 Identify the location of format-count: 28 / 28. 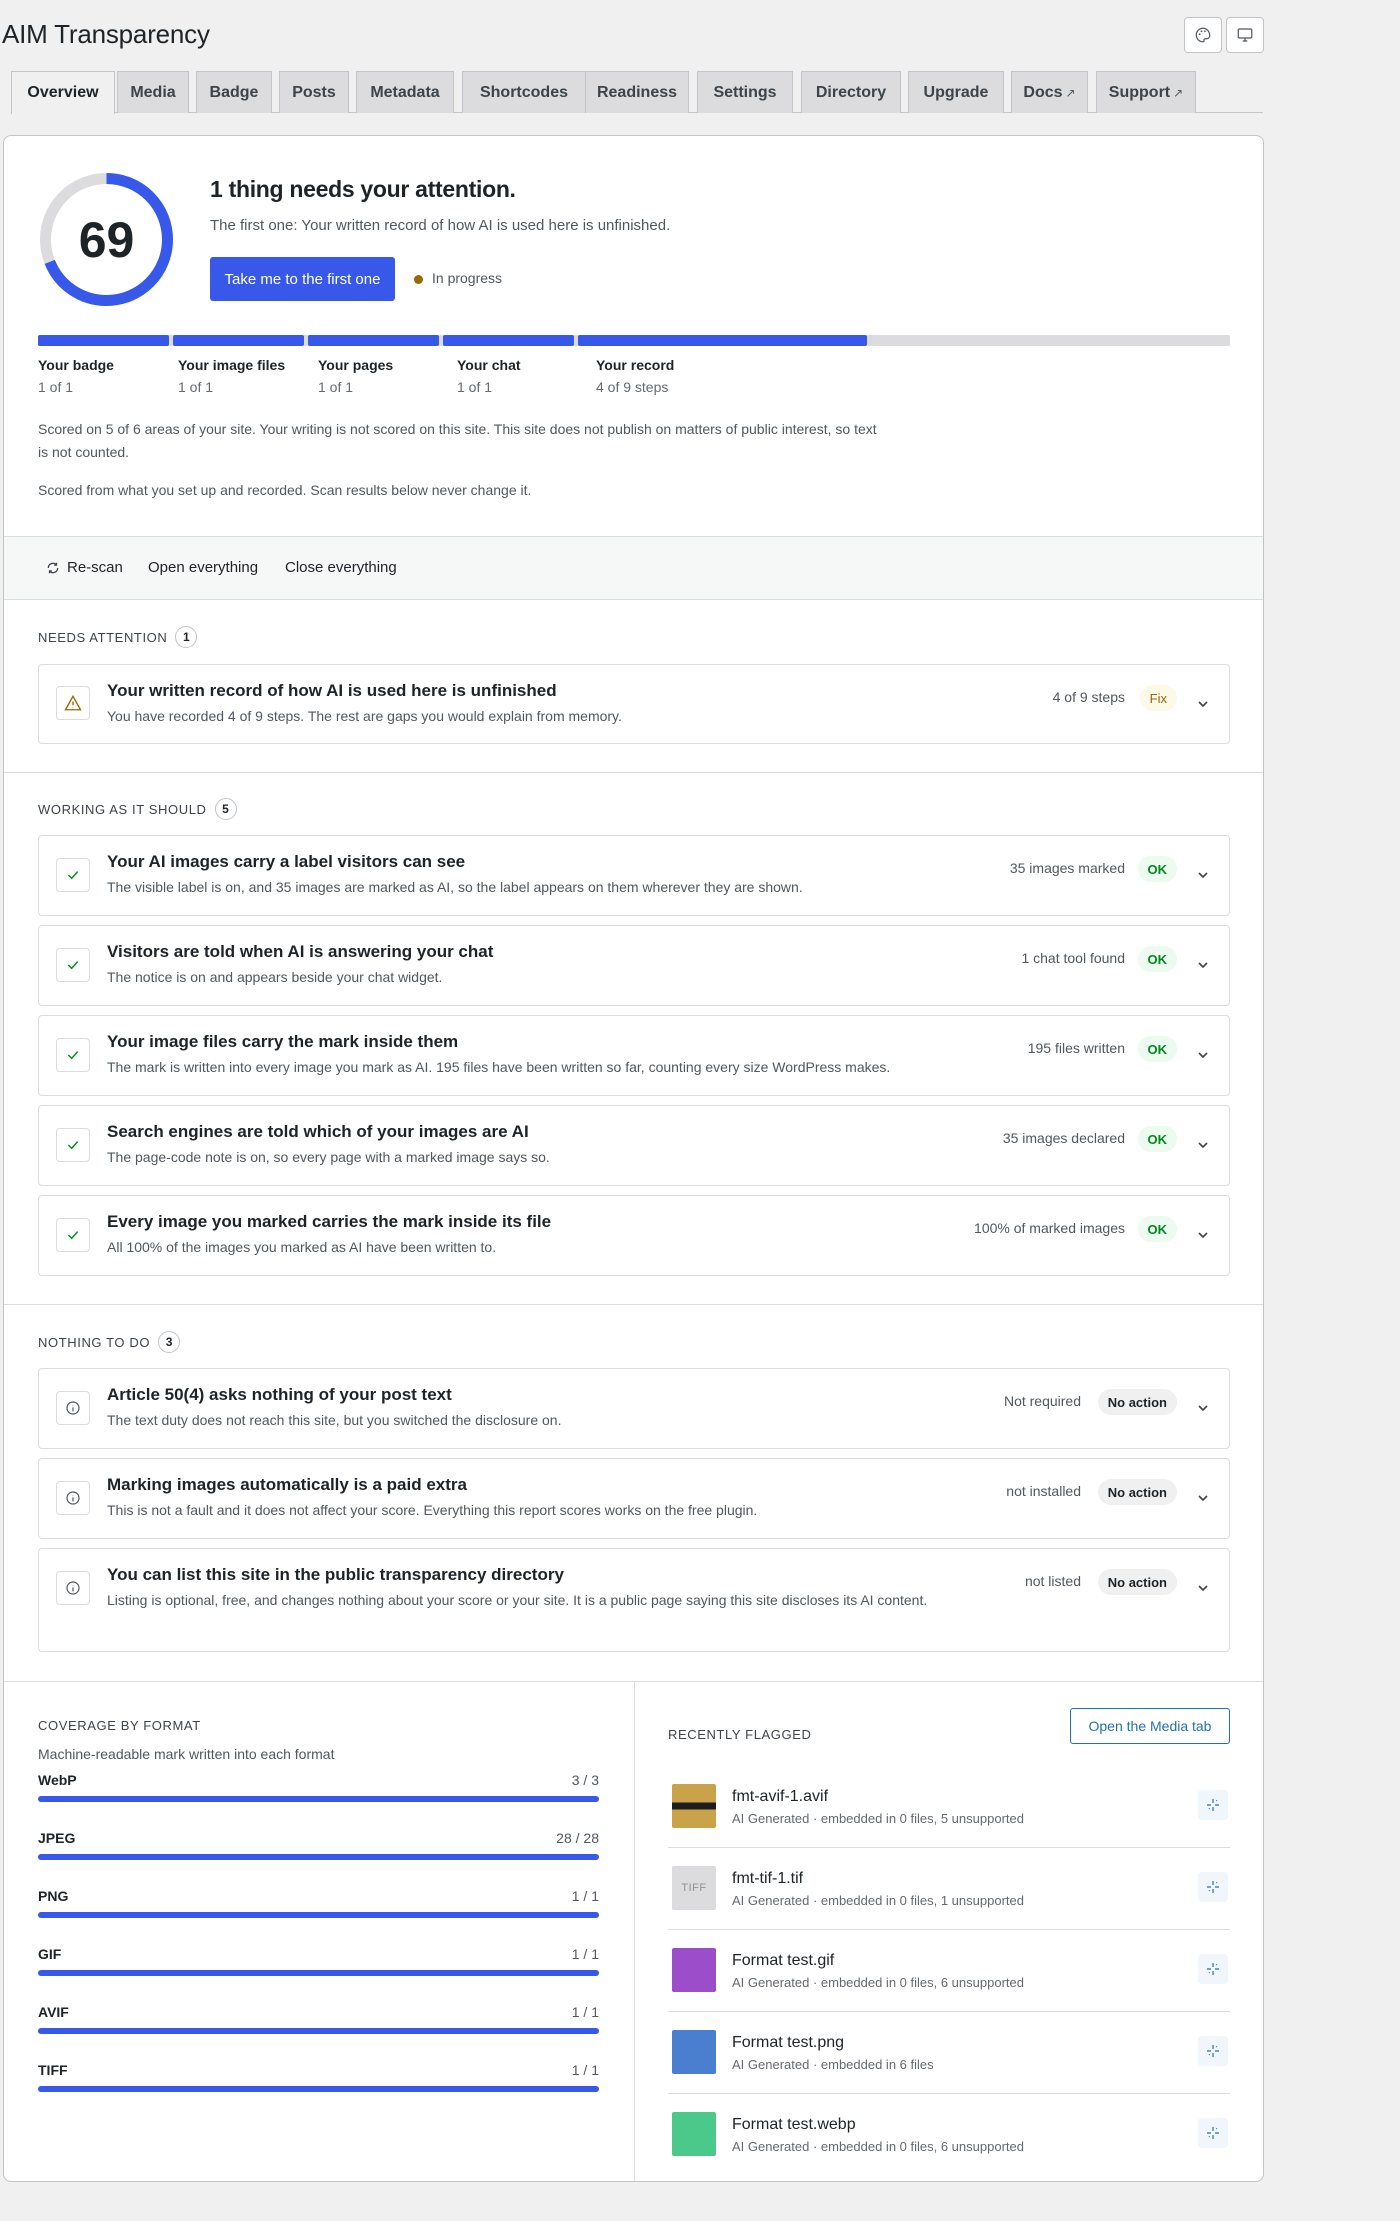
(577, 1838).